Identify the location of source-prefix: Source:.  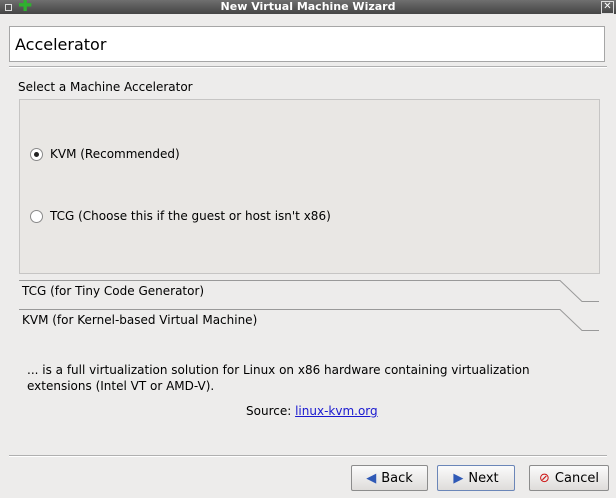
(269, 411).